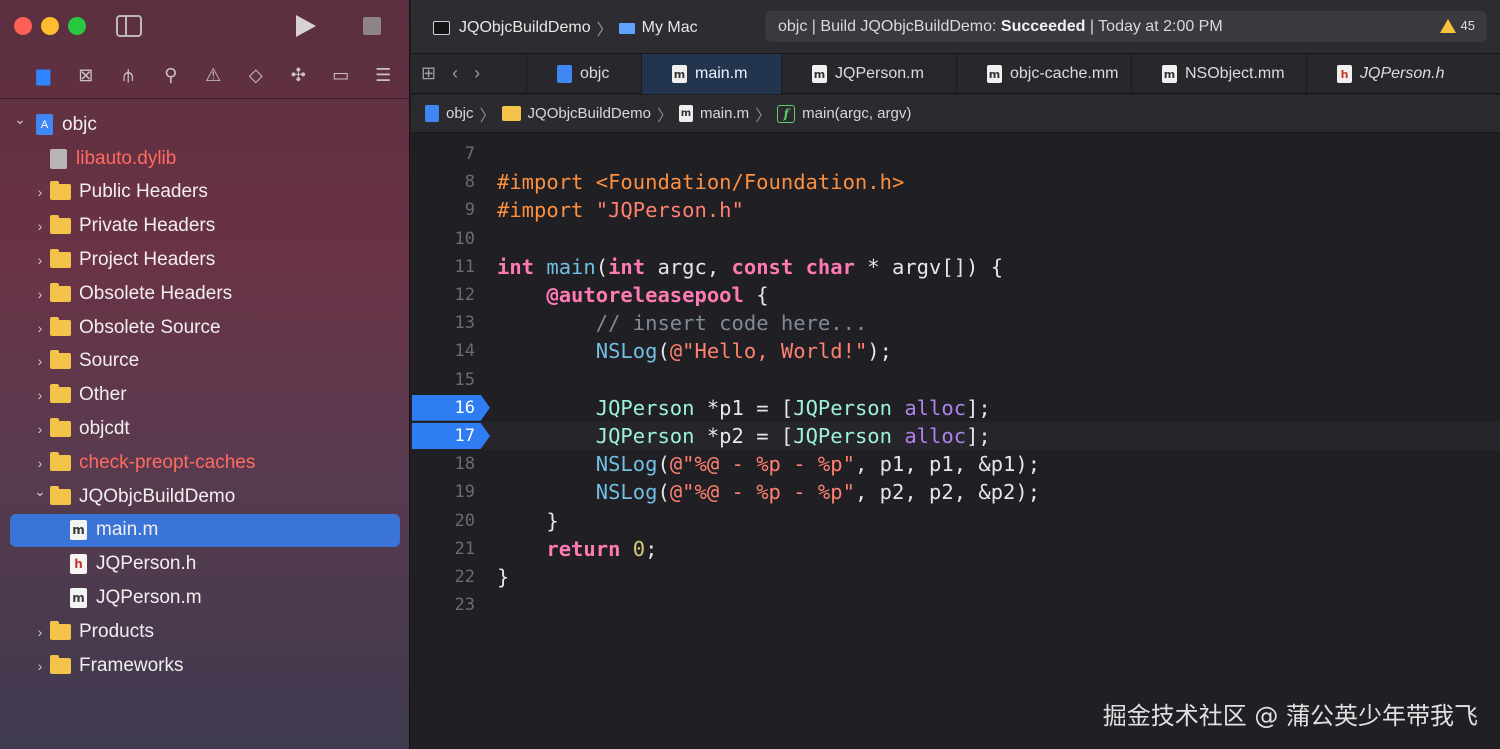  Describe the element at coordinates (205, 294) in the screenshot. I see `tree-item-obsolete-headers: › Obsolete Headers` at that location.